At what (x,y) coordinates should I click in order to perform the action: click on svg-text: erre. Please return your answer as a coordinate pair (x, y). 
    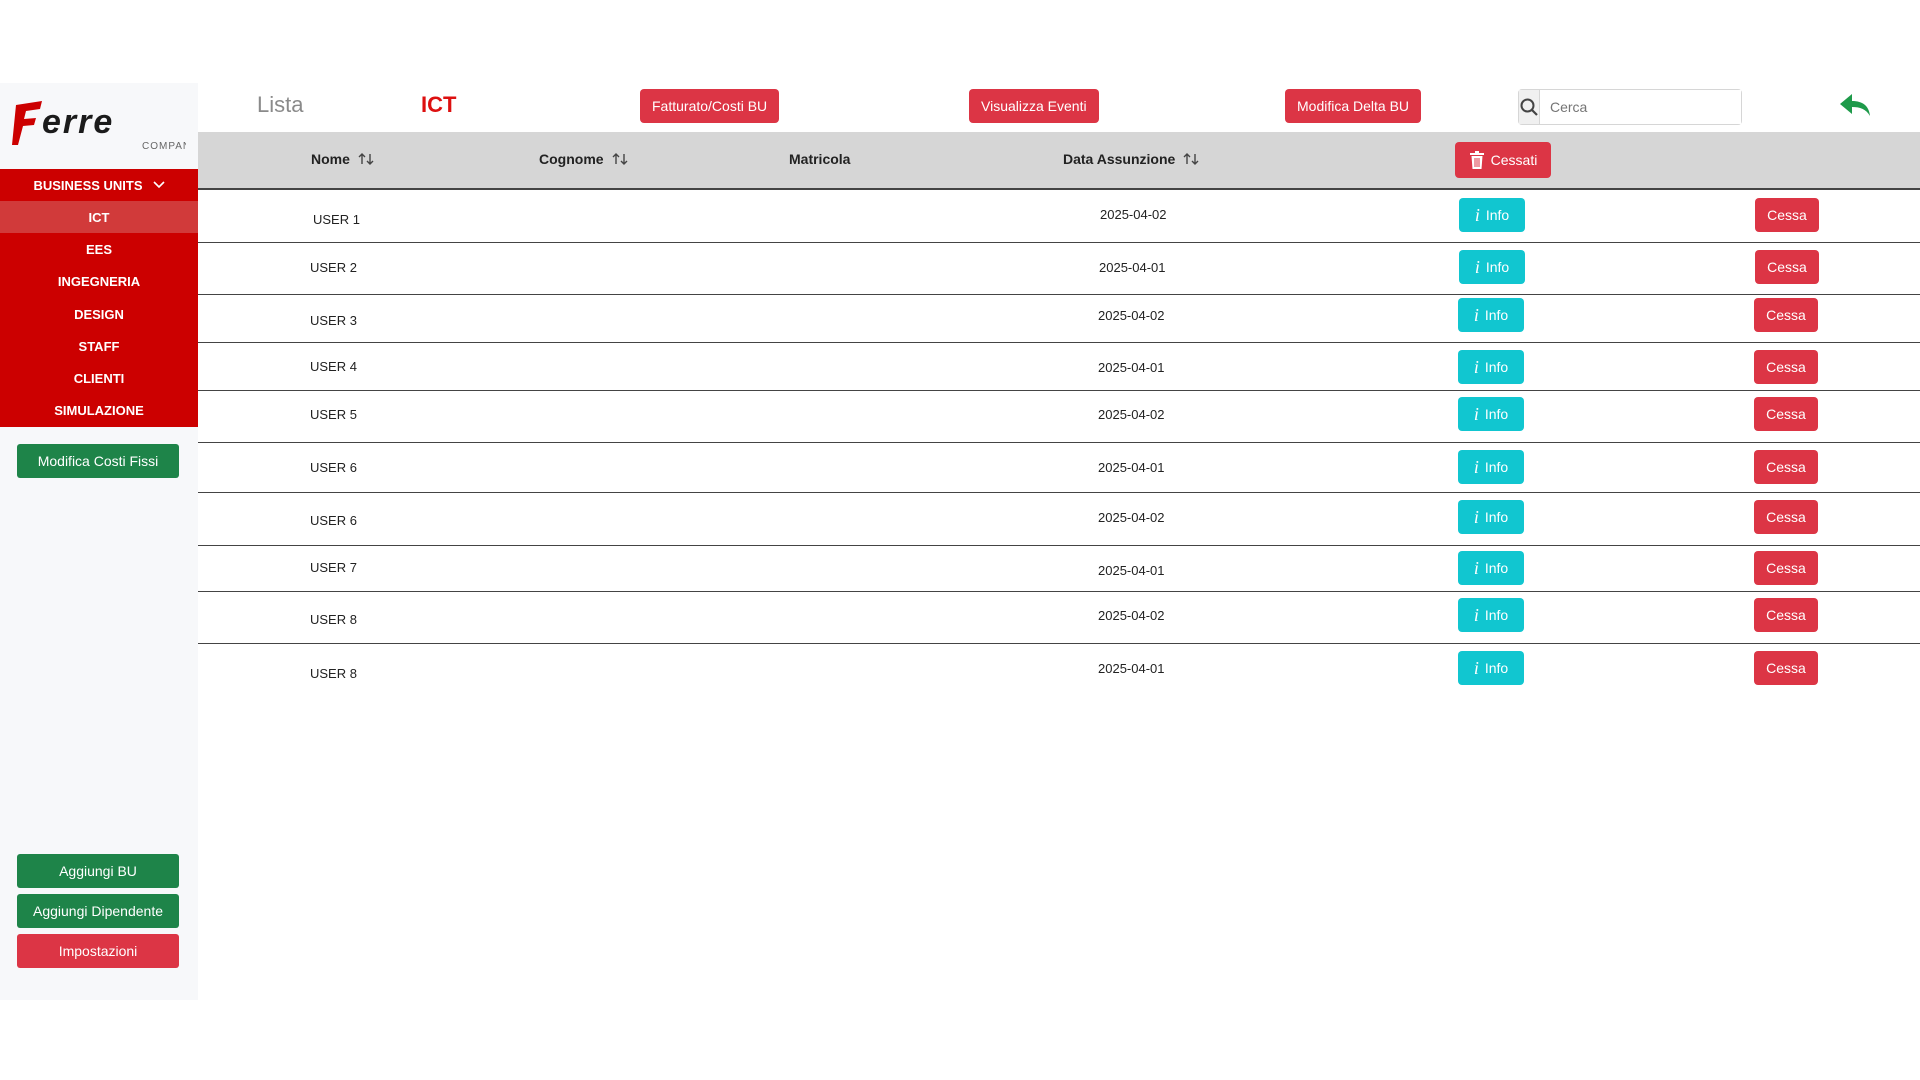
    Looking at the image, I should click on (78, 122).